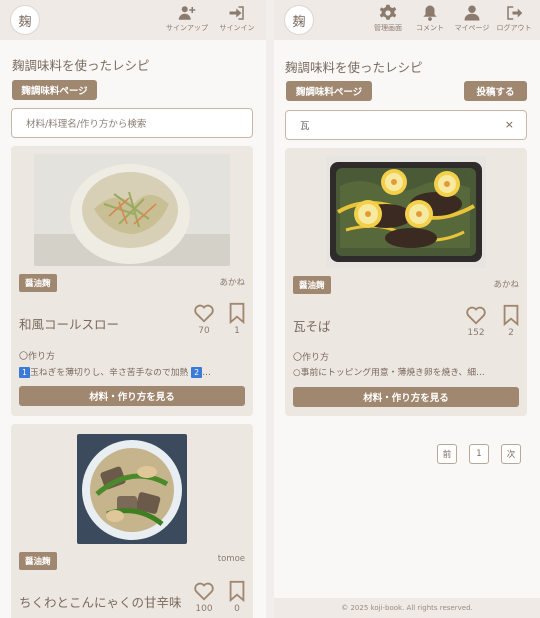  Describe the element at coordinates (132, 210) in the screenshot. I see `recipe-photo-coleslaw` at that location.